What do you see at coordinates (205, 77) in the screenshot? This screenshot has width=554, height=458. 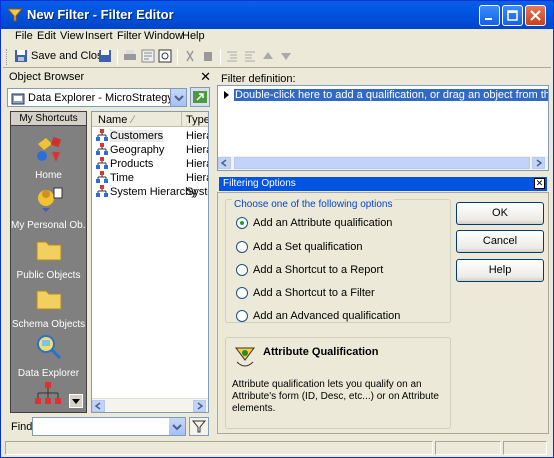 I see `close-object-browser-button: ✕` at bounding box center [205, 77].